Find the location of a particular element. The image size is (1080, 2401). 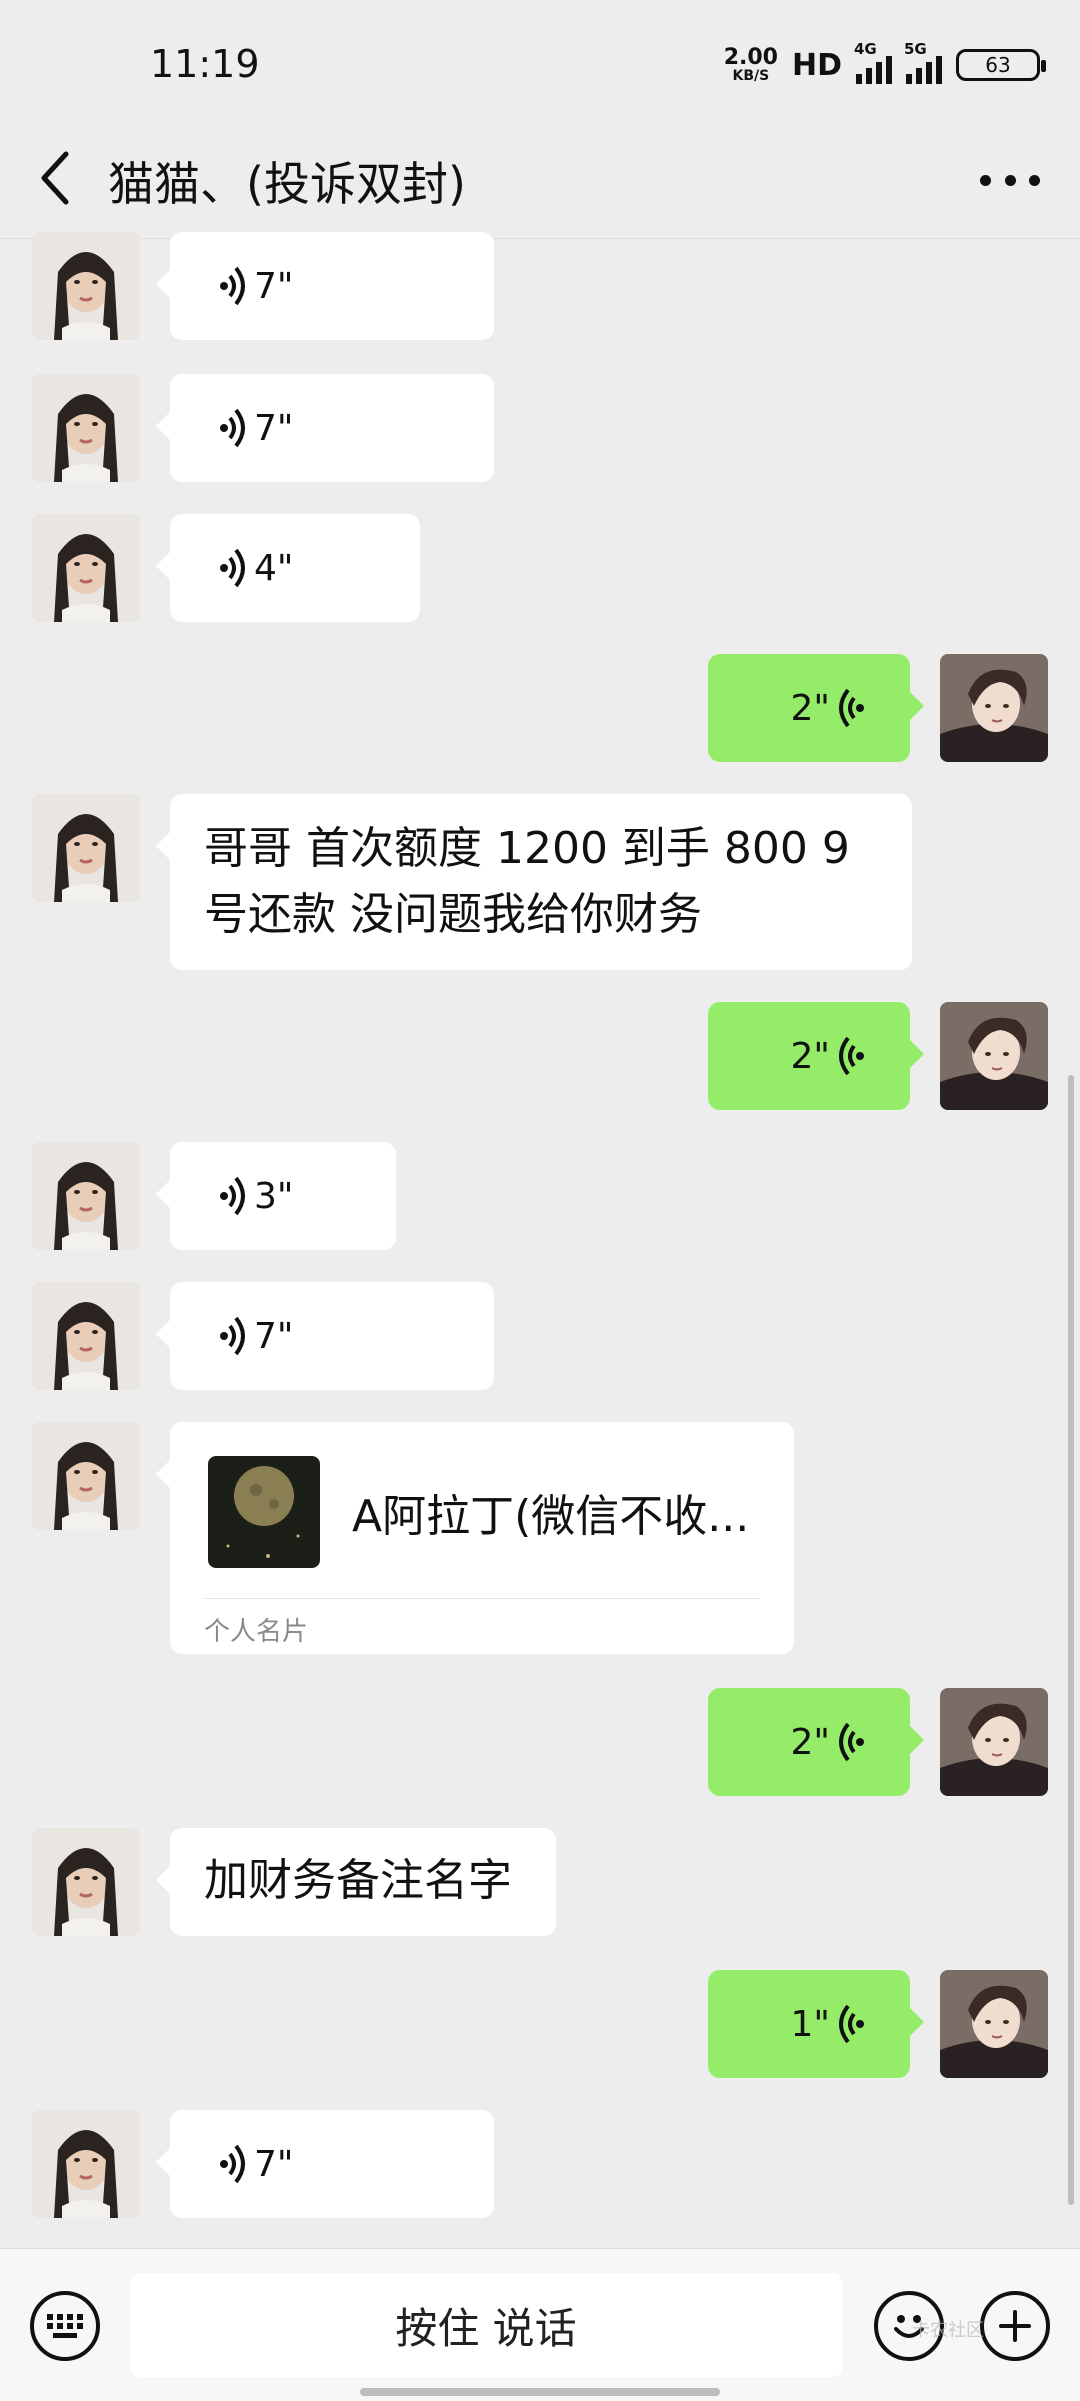

back-arrow-icon is located at coordinates (56, 178).